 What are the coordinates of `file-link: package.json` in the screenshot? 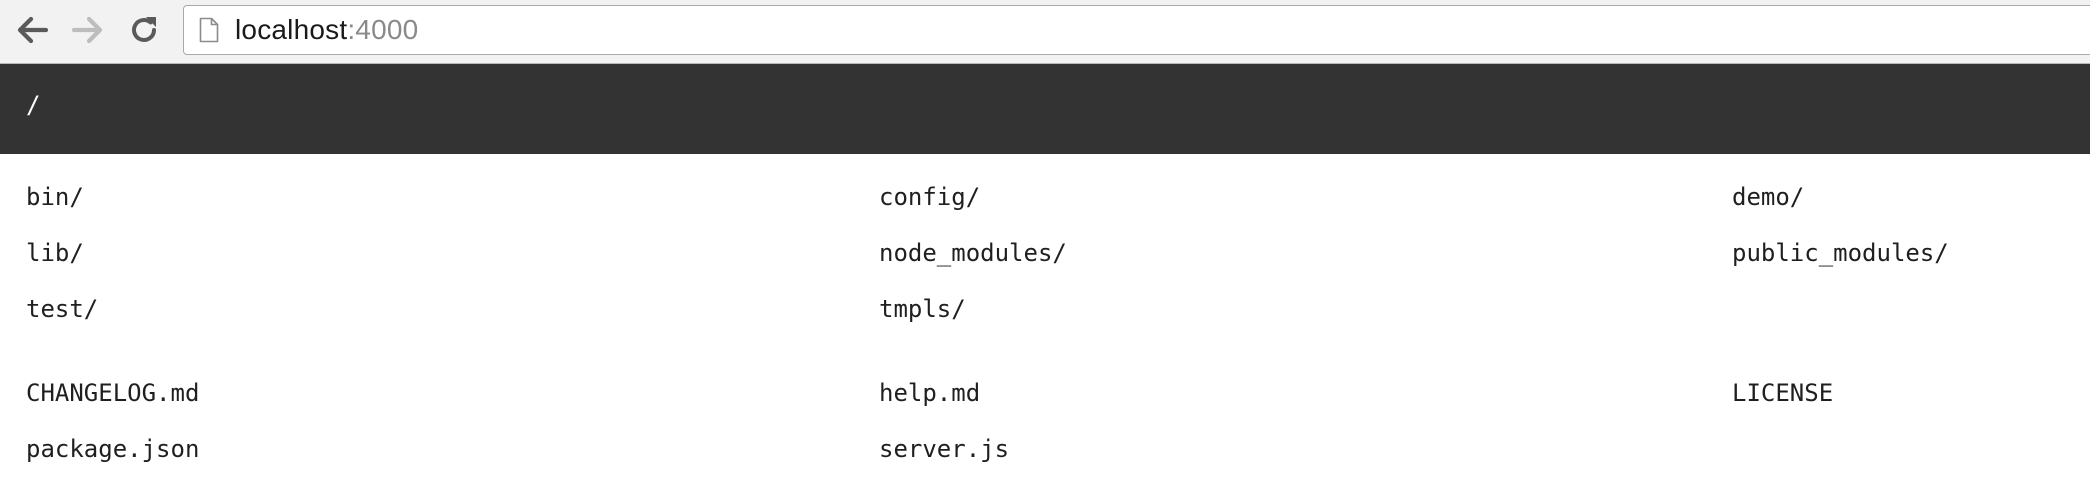 It's located at (426, 449).